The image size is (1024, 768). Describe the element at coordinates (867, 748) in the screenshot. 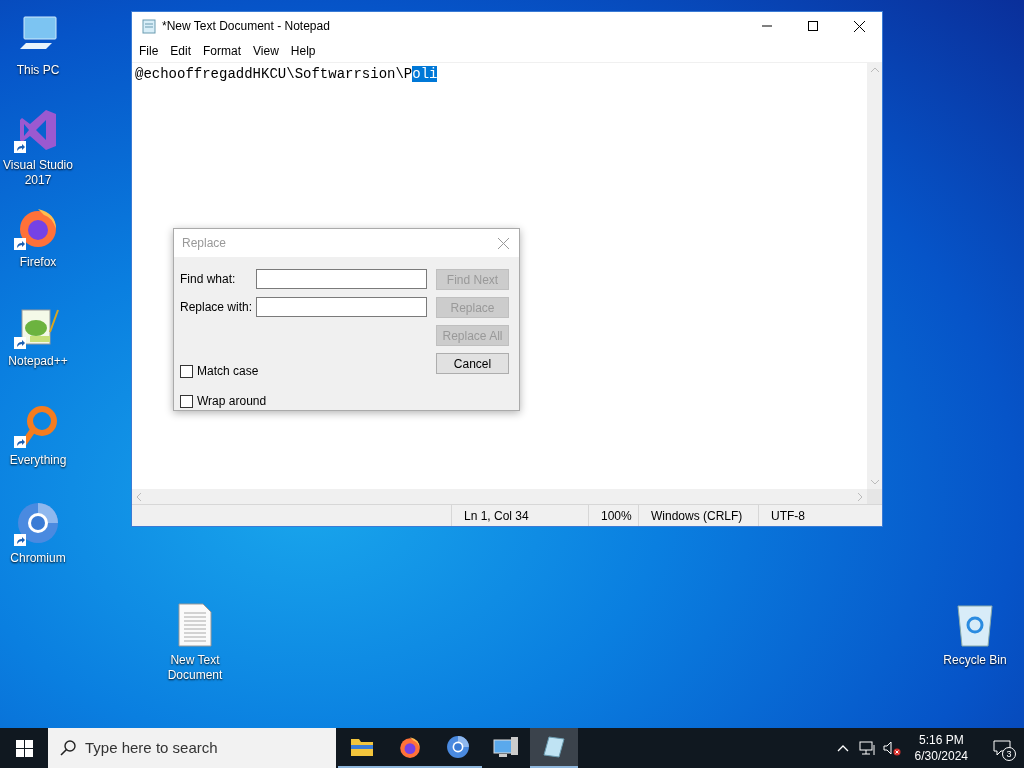

I see `network-icon` at that location.